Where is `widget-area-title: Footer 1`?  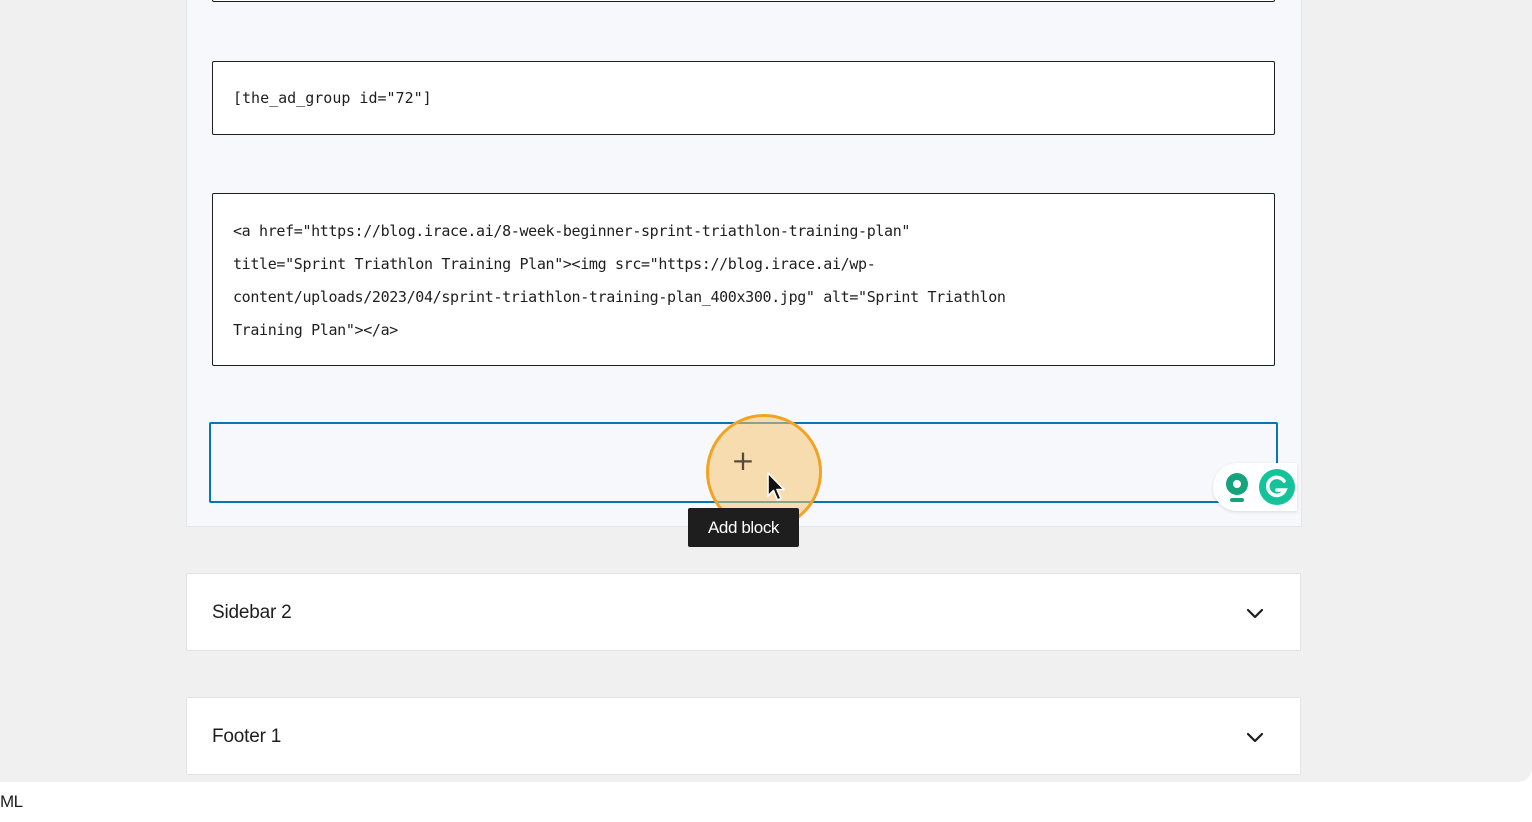 widget-area-title: Footer 1 is located at coordinates (247, 736).